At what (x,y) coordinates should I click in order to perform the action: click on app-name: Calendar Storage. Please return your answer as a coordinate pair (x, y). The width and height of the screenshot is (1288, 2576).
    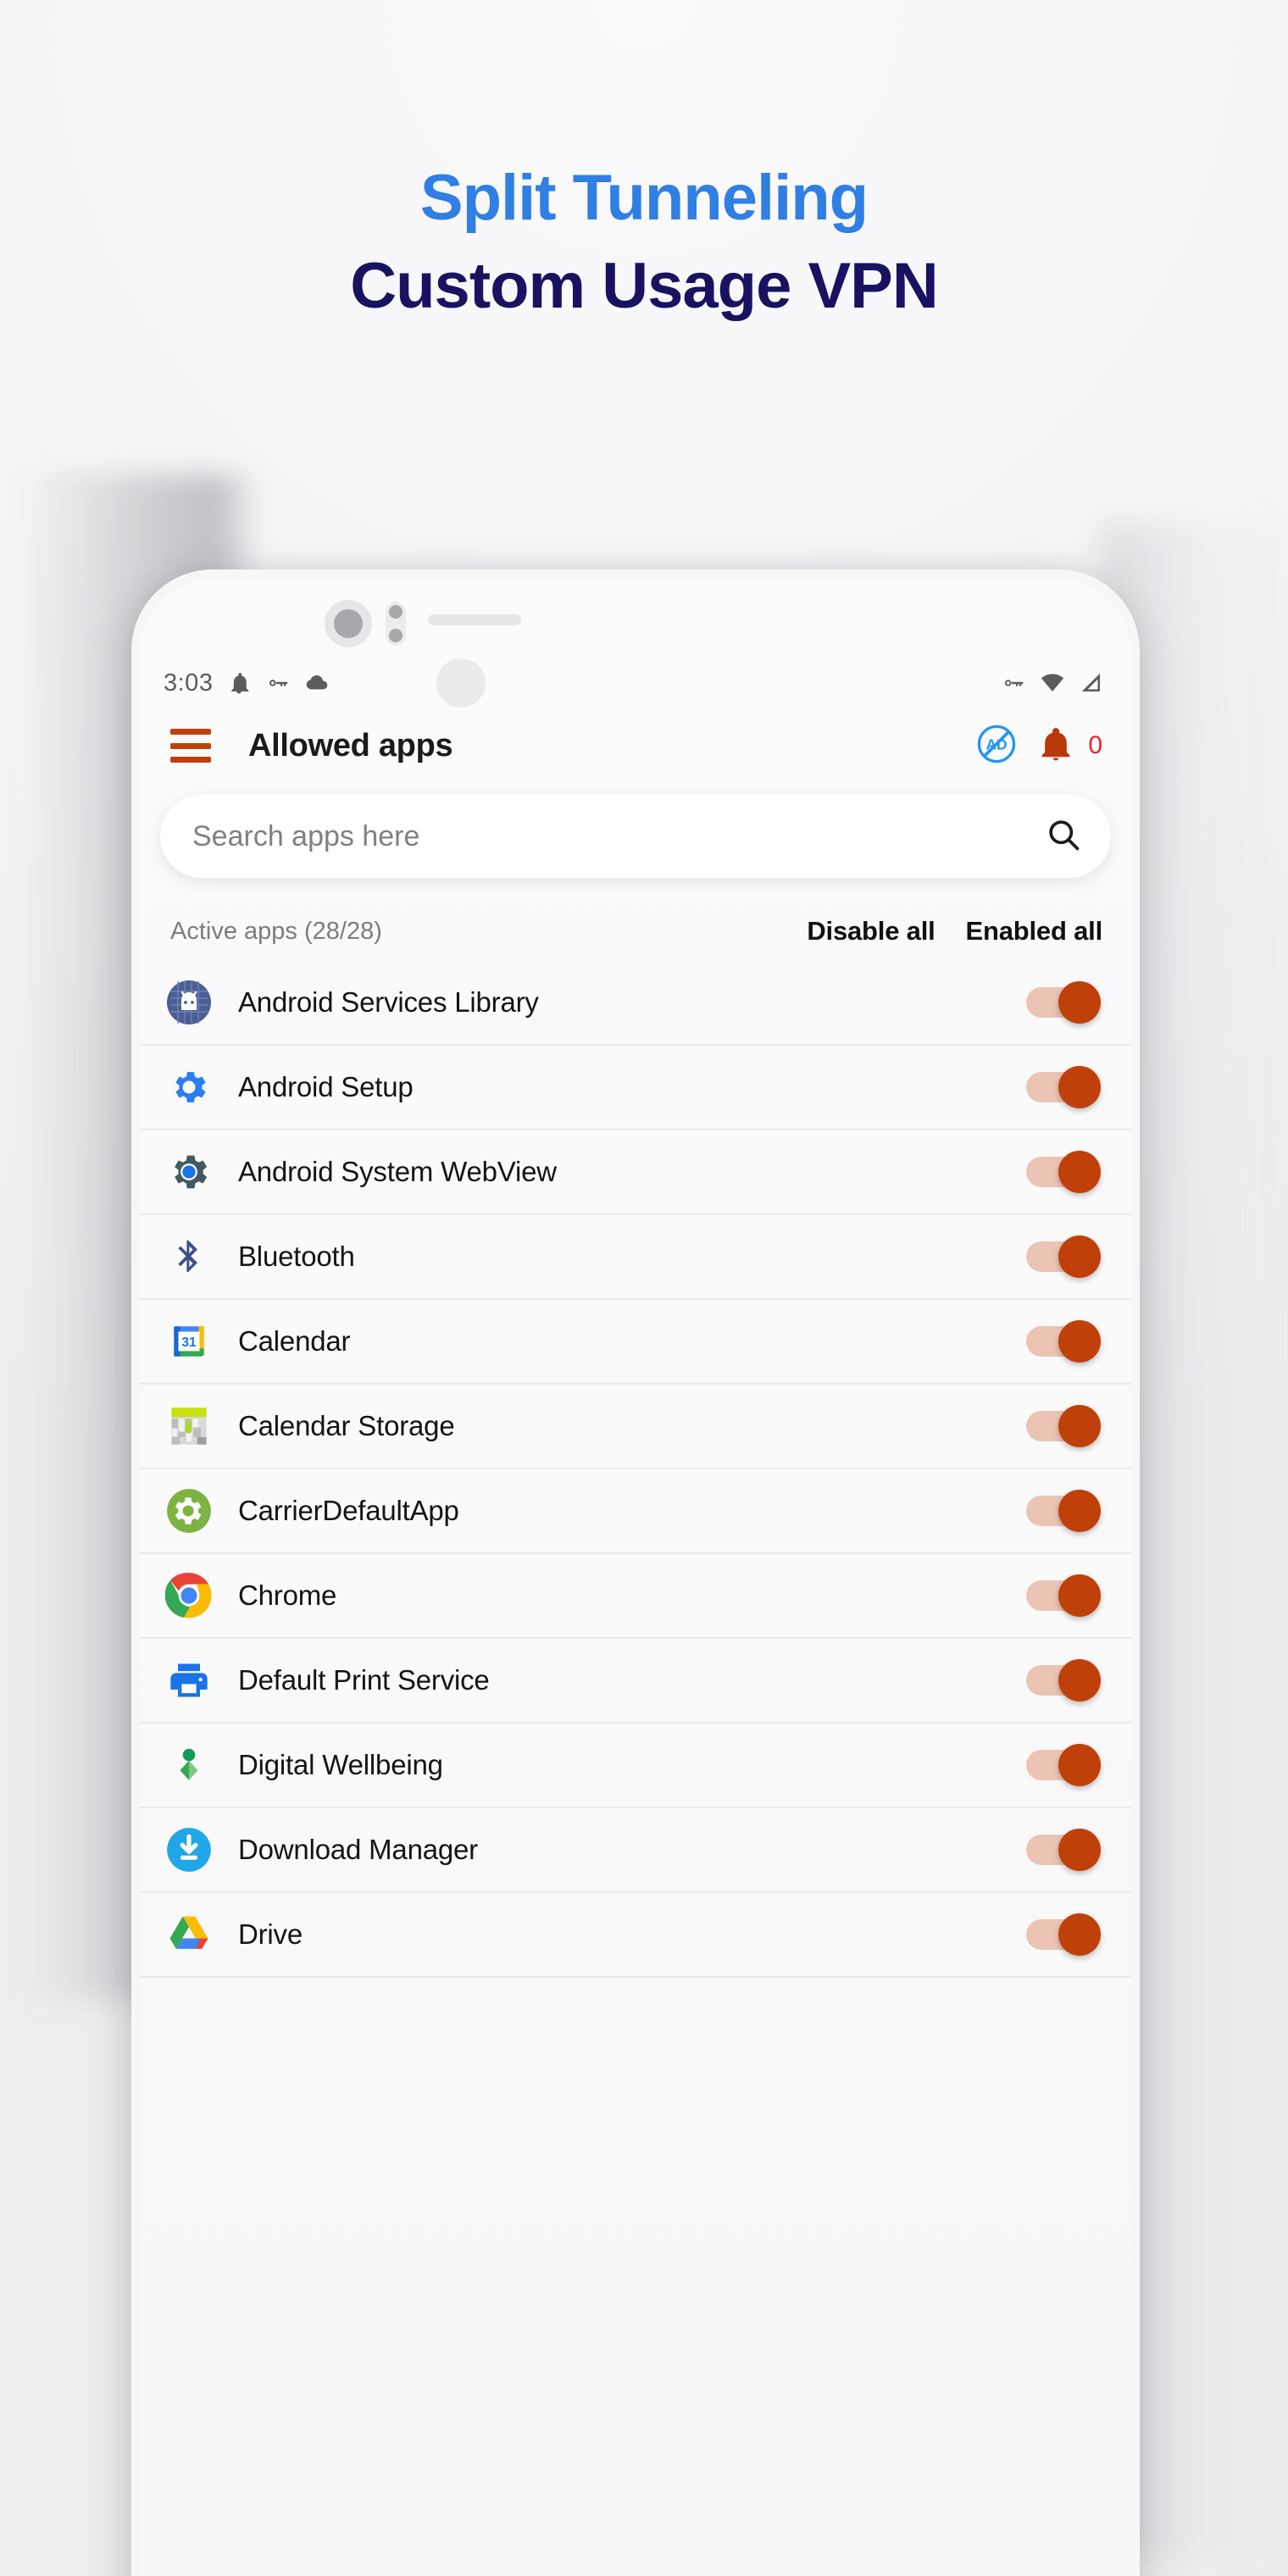
    Looking at the image, I should click on (346, 1425).